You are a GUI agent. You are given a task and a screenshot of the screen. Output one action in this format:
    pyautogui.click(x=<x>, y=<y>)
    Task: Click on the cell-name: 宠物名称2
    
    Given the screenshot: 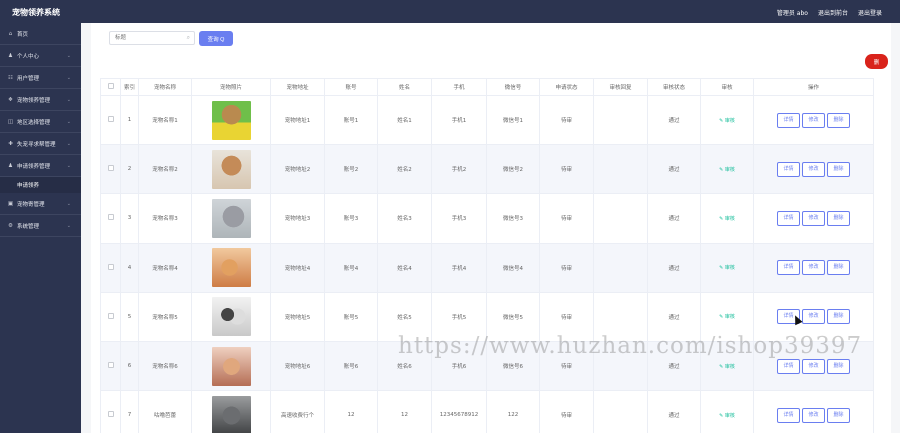 What is the action you would take?
    pyautogui.click(x=165, y=169)
    